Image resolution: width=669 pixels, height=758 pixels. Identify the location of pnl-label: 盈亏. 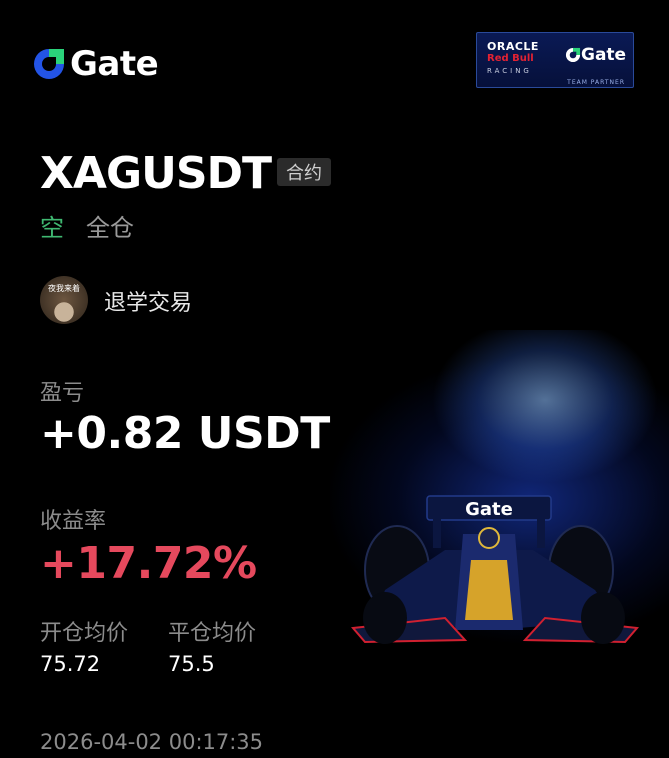
(62, 393).